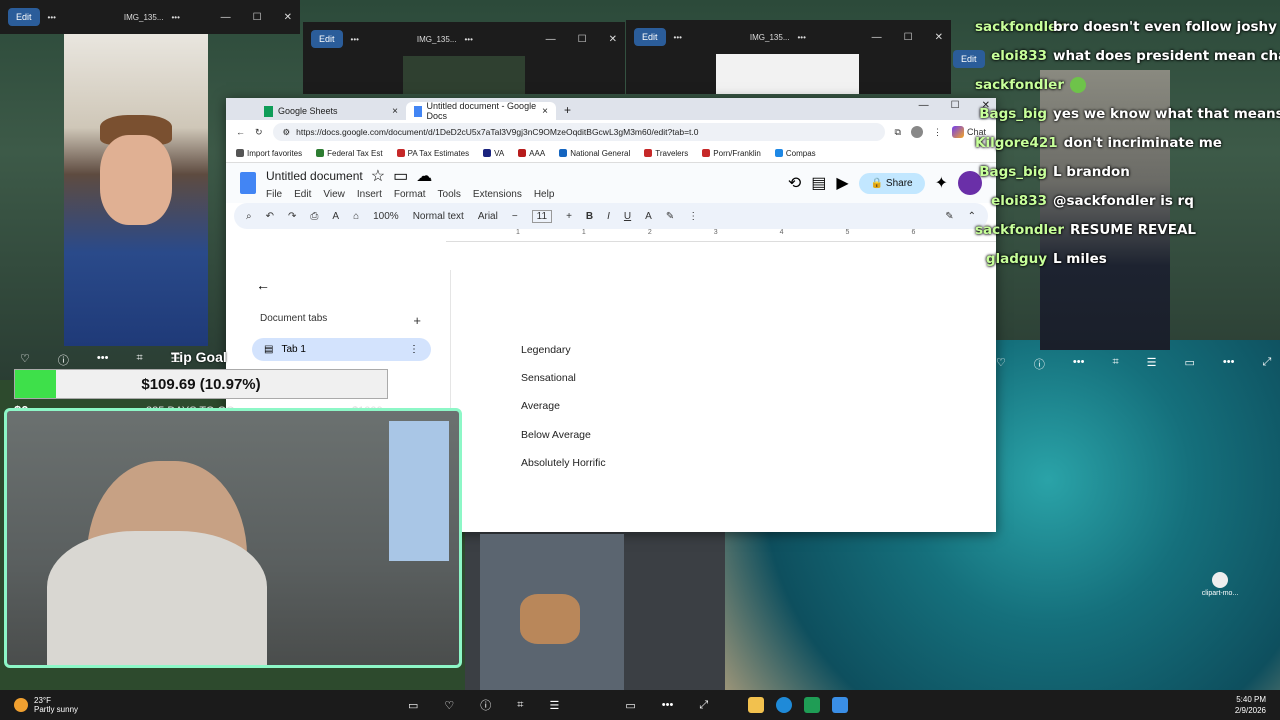 This screenshot has width=1280, height=720. I want to click on weather-widget: 23°F Partly sunny, so click(187, 705).